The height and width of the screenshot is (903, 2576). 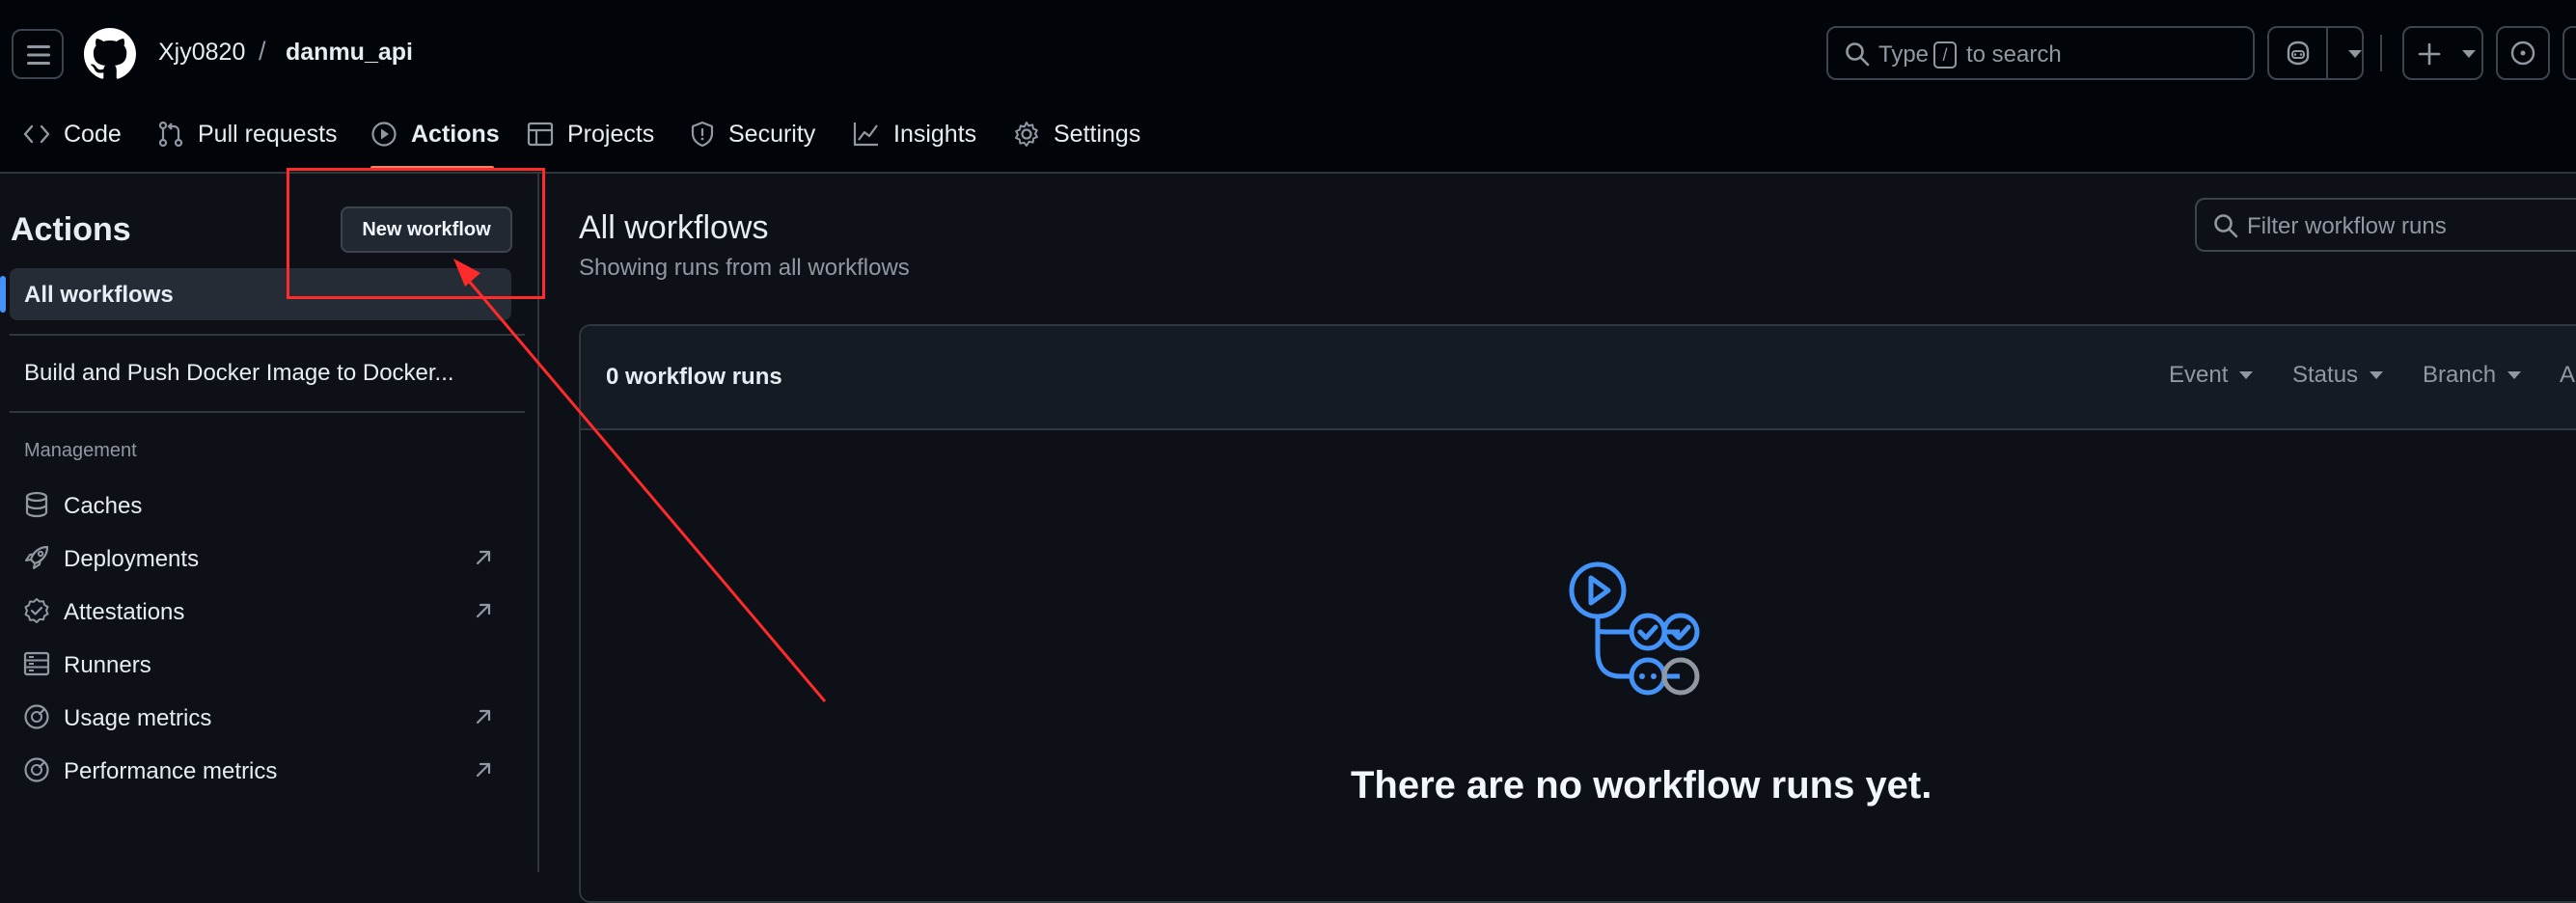 I want to click on plus-icon, so click(x=2430, y=54).